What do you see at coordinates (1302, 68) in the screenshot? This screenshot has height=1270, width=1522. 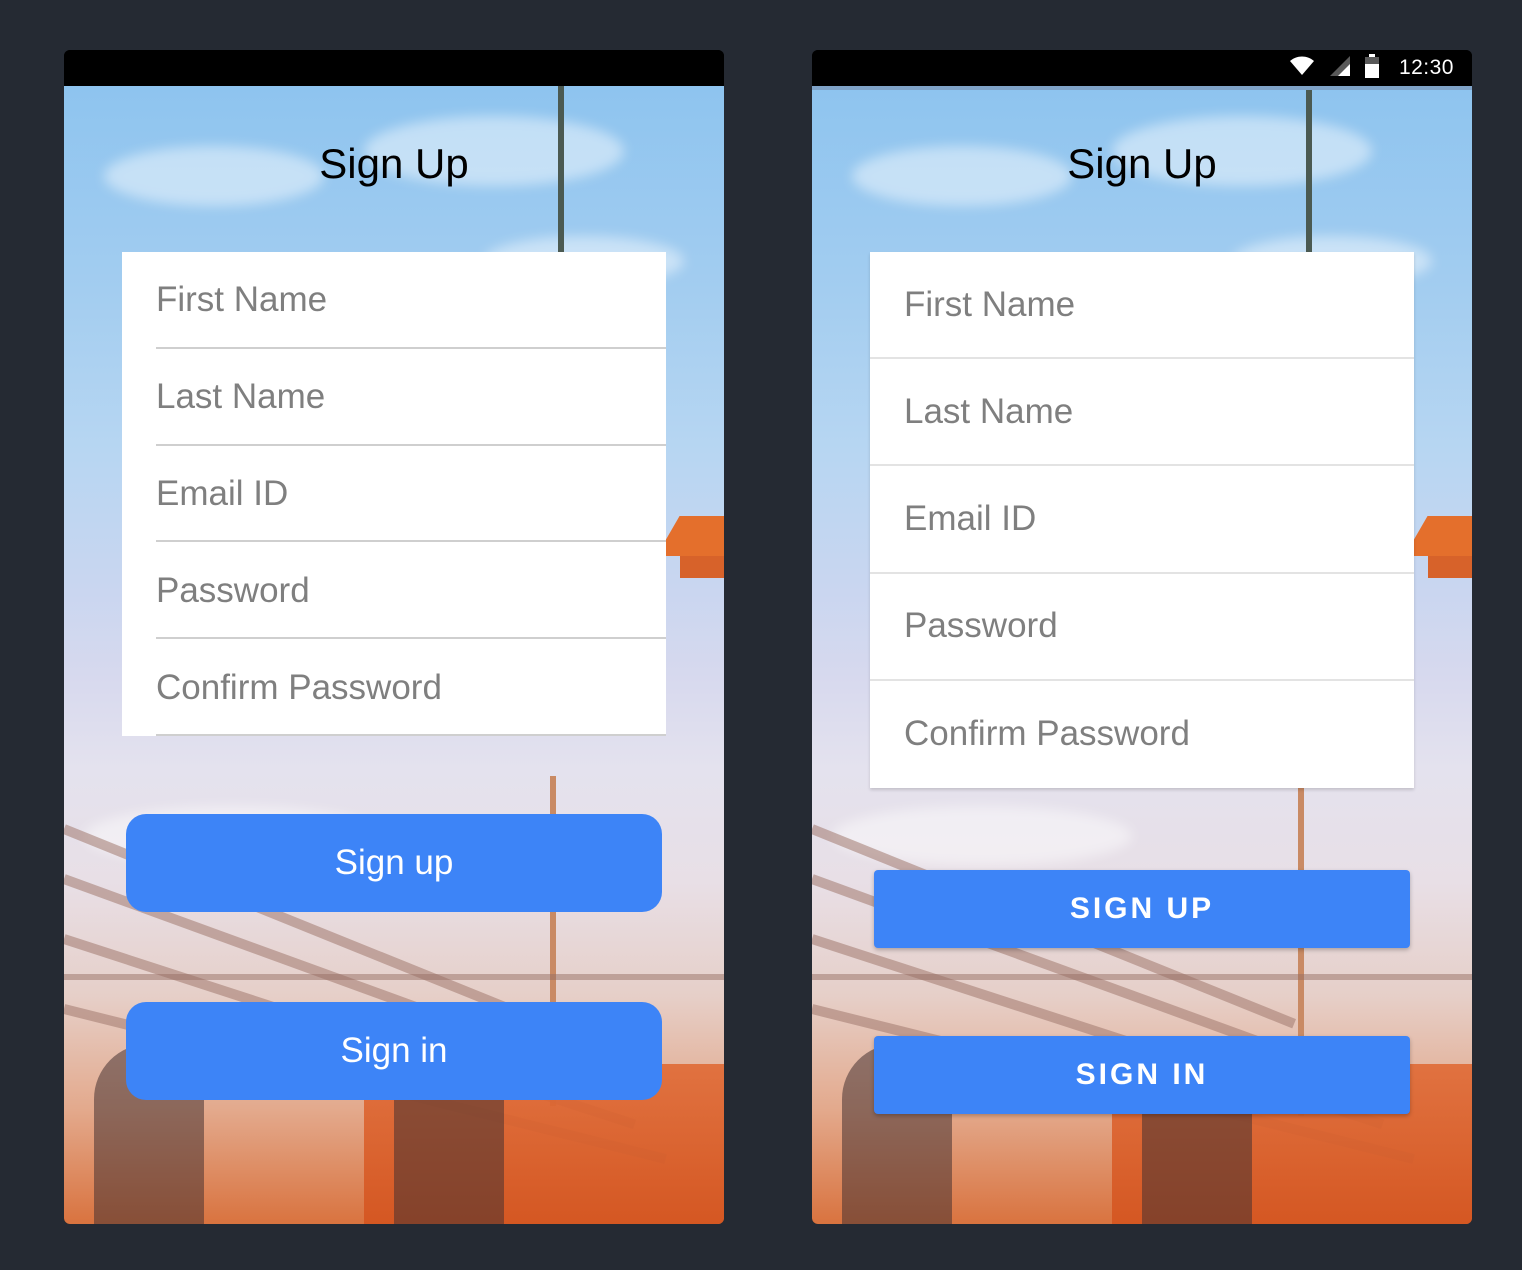 I see `wifi-icon` at bounding box center [1302, 68].